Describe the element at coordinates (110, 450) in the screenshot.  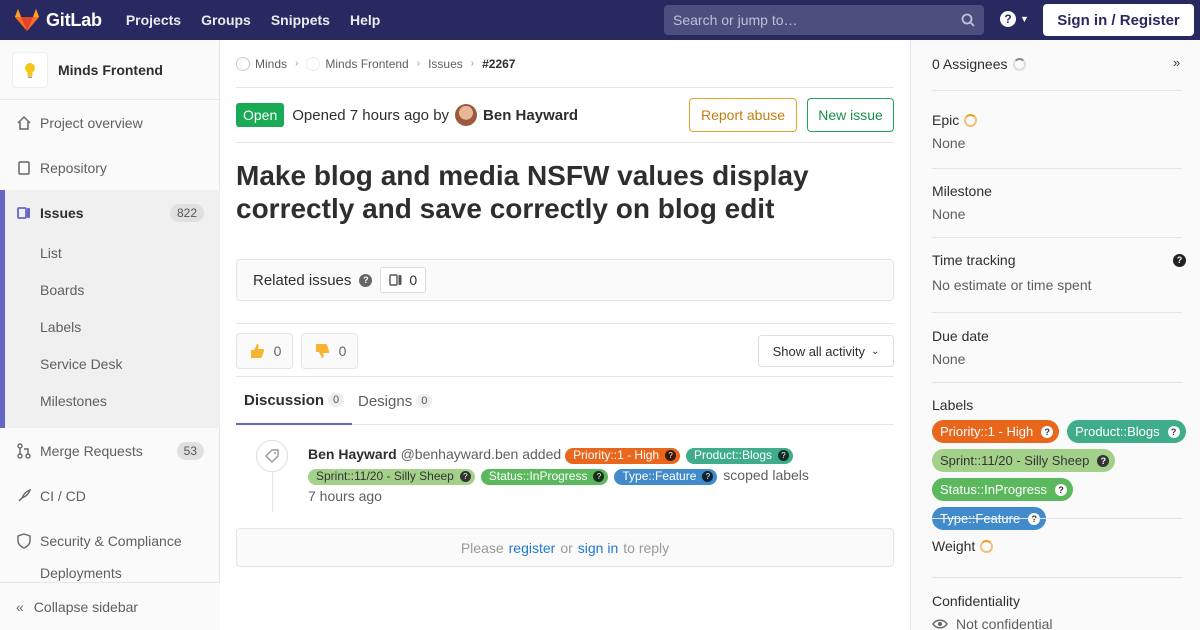
I see `sidebar-item-merge-requests: Merge Requests 53` at that location.